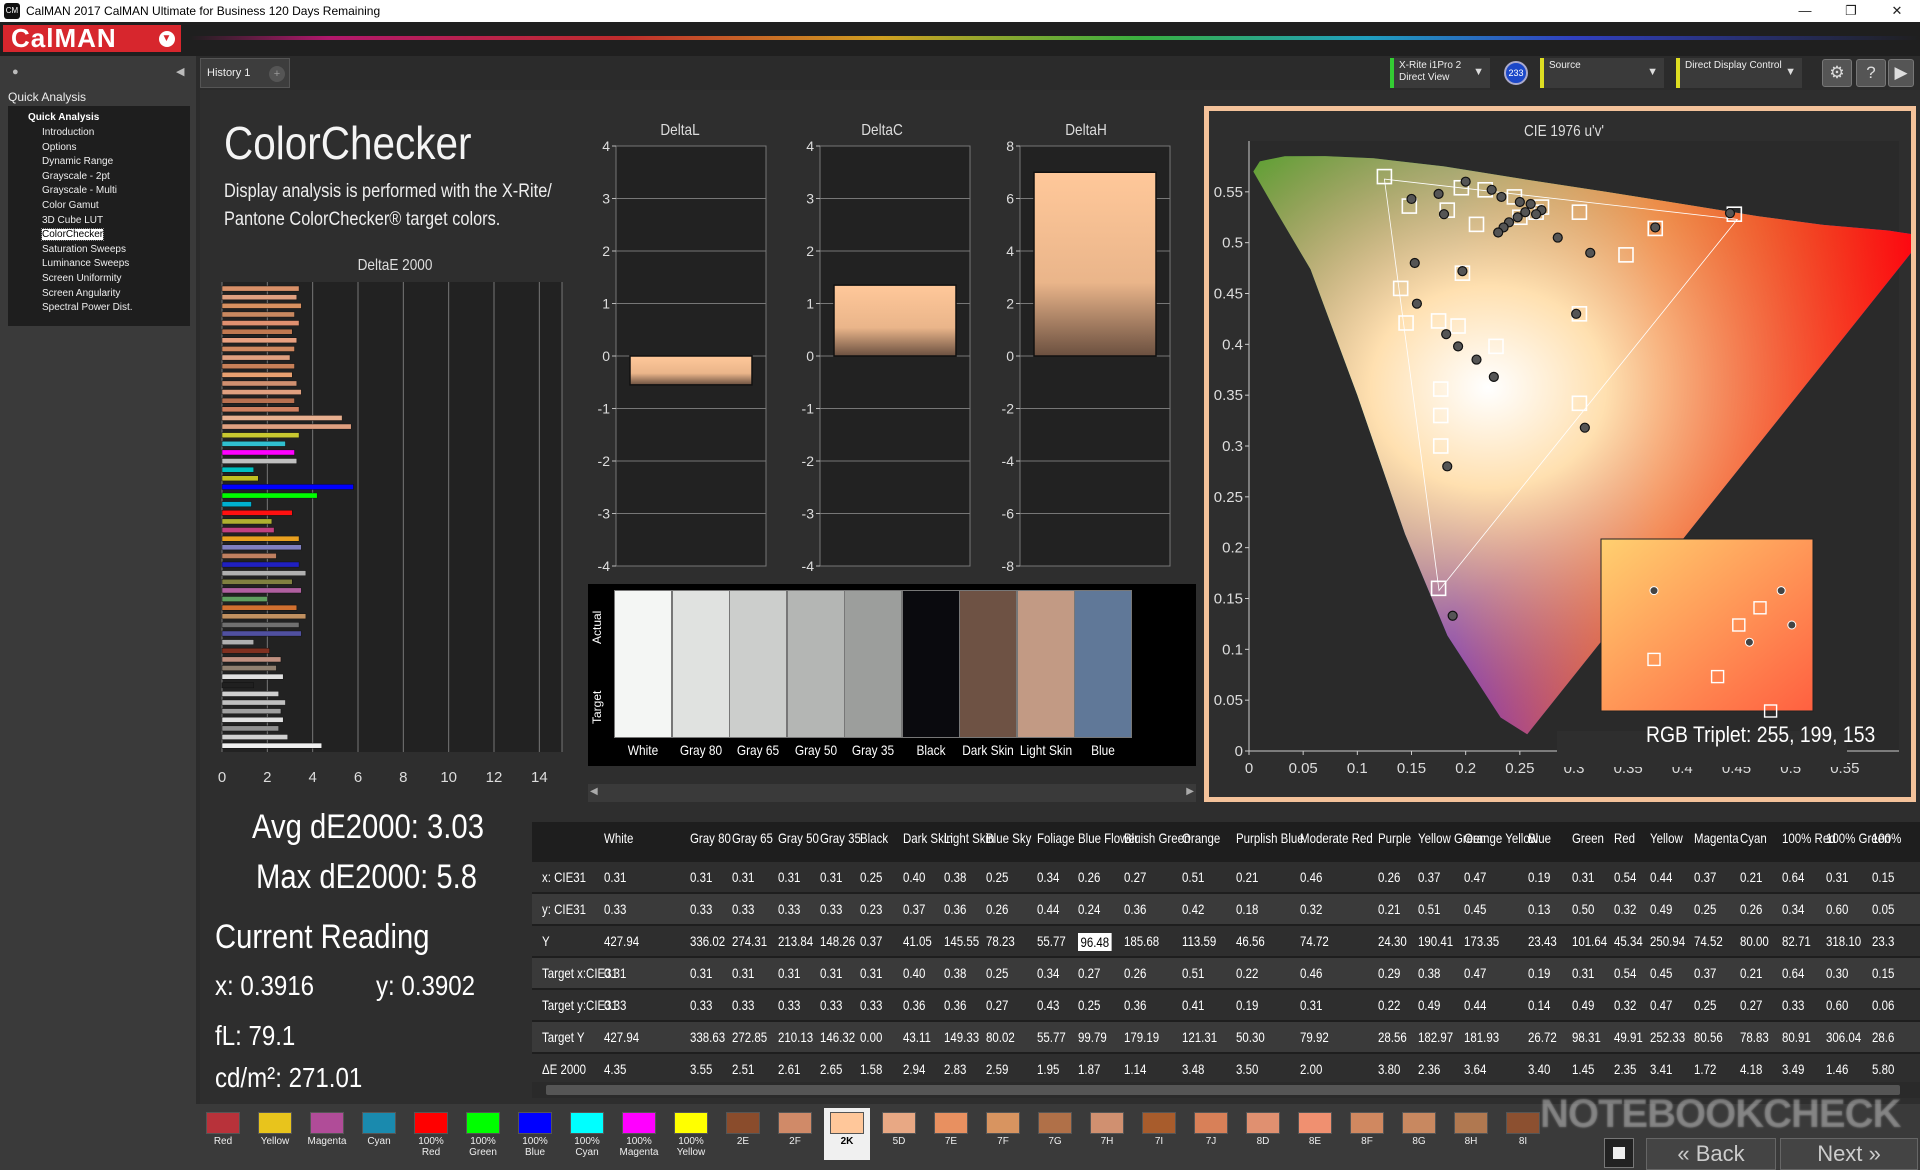  I want to click on inset-actual-marker, so click(1792, 625).